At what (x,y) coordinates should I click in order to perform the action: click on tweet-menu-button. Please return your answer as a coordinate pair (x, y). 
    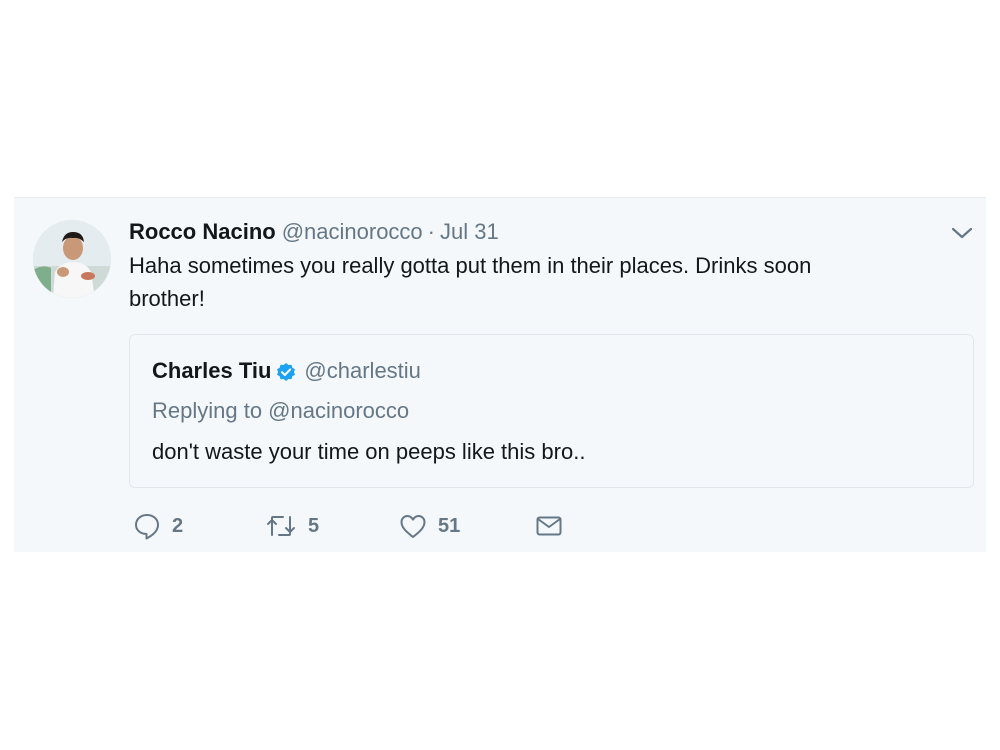
    Looking at the image, I should click on (962, 233).